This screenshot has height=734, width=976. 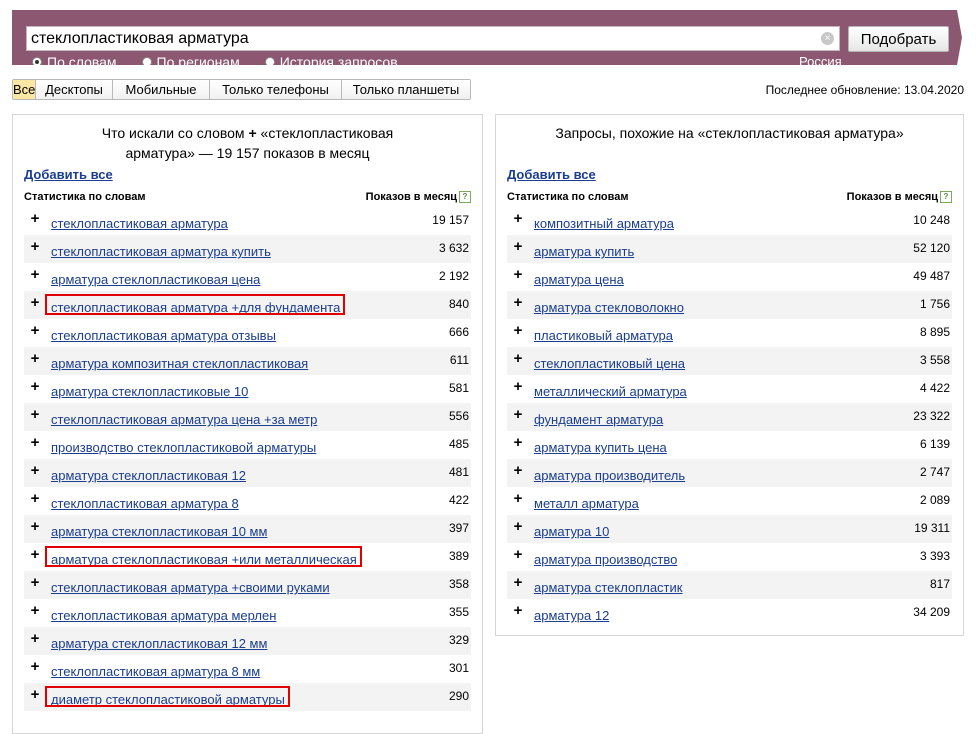 What do you see at coordinates (160, 89) in the screenshot?
I see `tab-mobile: Мобильные` at bounding box center [160, 89].